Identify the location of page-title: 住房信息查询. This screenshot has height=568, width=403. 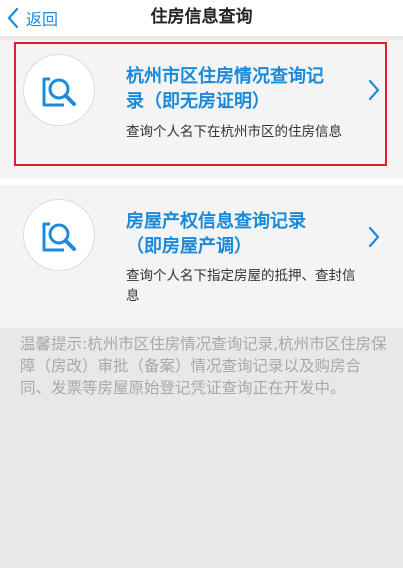
(201, 17).